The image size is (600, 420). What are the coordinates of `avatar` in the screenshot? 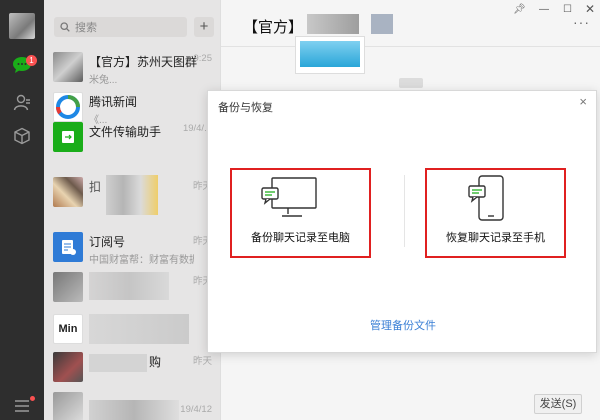 It's located at (22, 26).